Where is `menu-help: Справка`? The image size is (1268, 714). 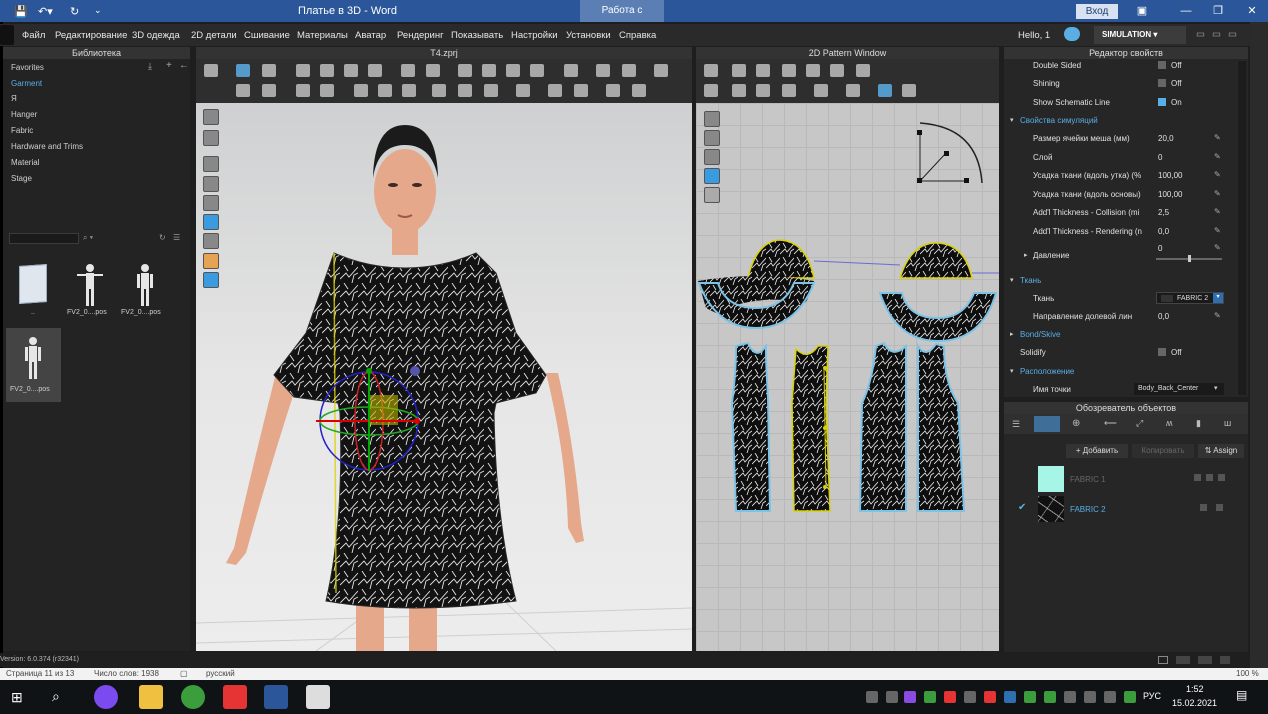 menu-help: Справка is located at coordinates (637, 35).